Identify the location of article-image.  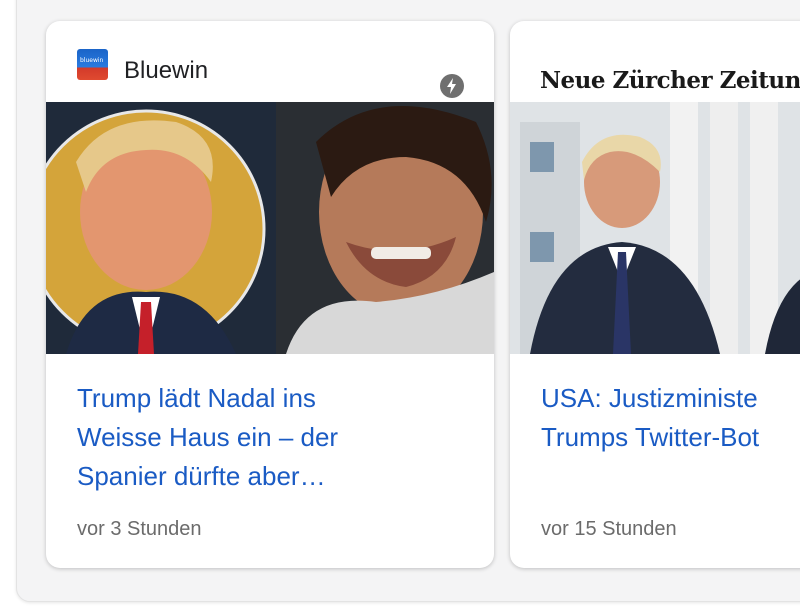
(655, 228).